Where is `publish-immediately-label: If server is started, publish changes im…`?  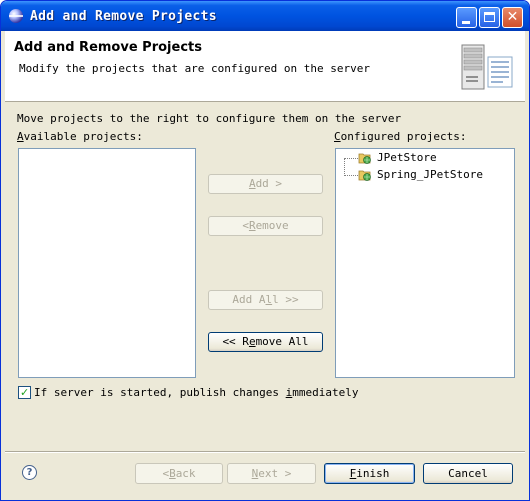 publish-immediately-label: If server is started, publish changes im… is located at coordinates (196, 392).